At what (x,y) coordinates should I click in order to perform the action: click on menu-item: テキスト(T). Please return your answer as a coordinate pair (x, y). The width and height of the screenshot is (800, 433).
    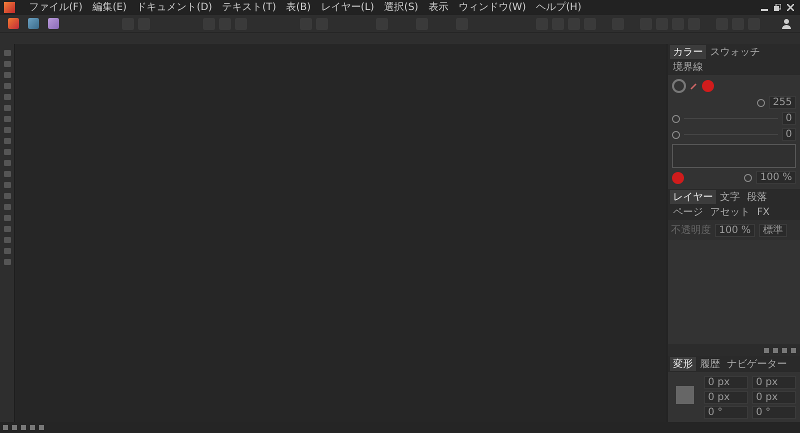
    Looking at the image, I should click on (249, 7).